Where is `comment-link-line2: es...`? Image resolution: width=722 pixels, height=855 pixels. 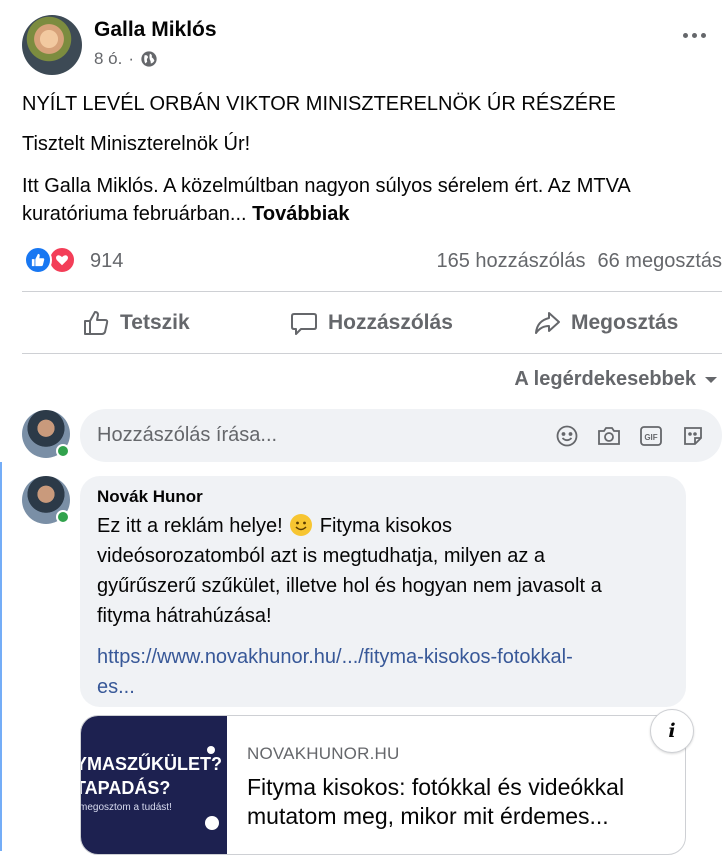 comment-link-line2: es... is located at coordinates (116, 687).